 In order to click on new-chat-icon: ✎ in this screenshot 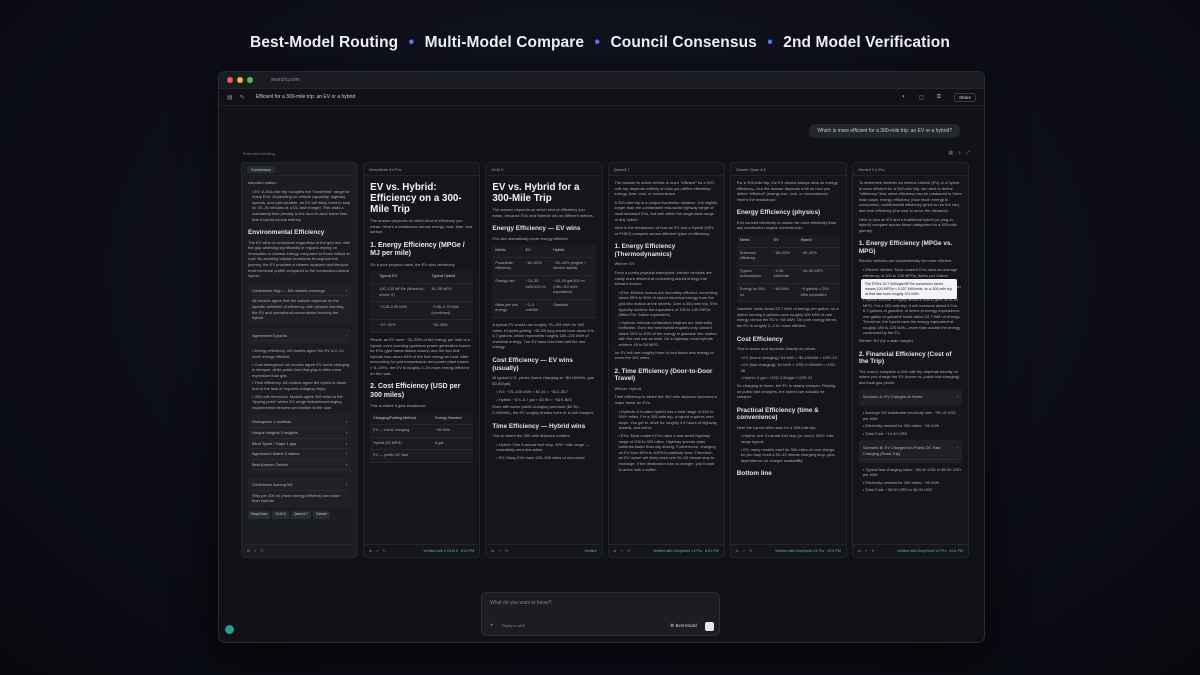, I will do `click(242, 97)`.